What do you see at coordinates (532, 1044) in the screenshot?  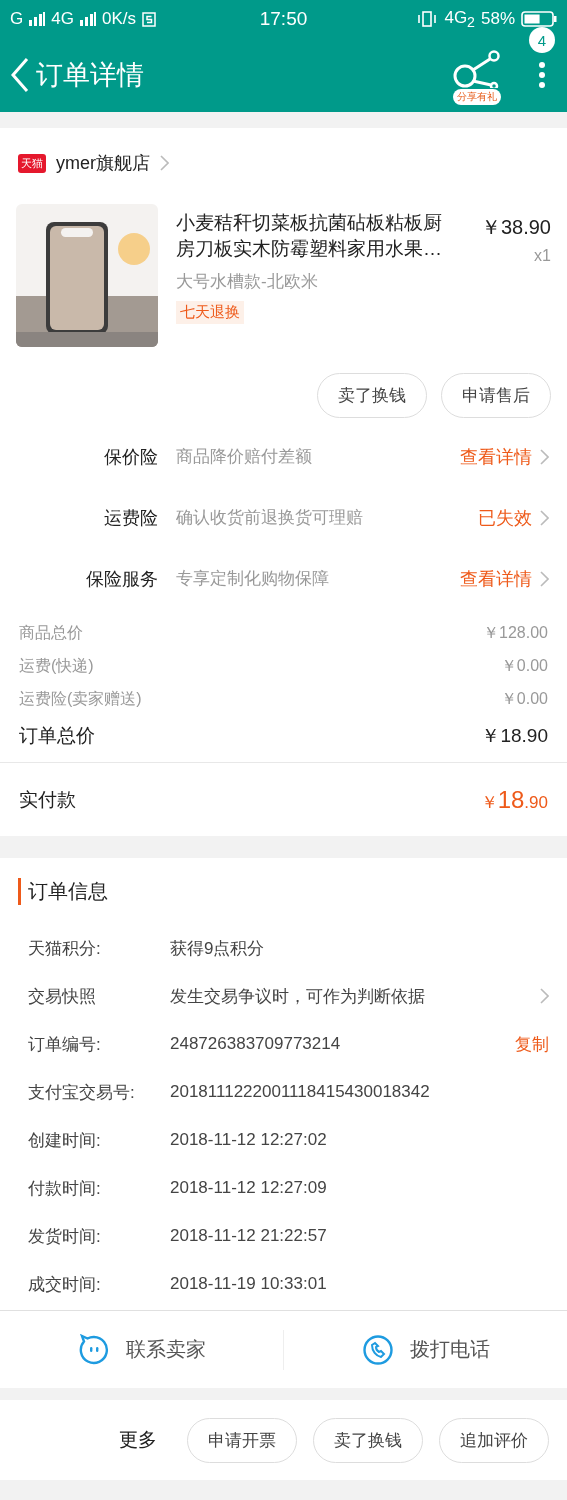 I see `copy-link: 复制` at bounding box center [532, 1044].